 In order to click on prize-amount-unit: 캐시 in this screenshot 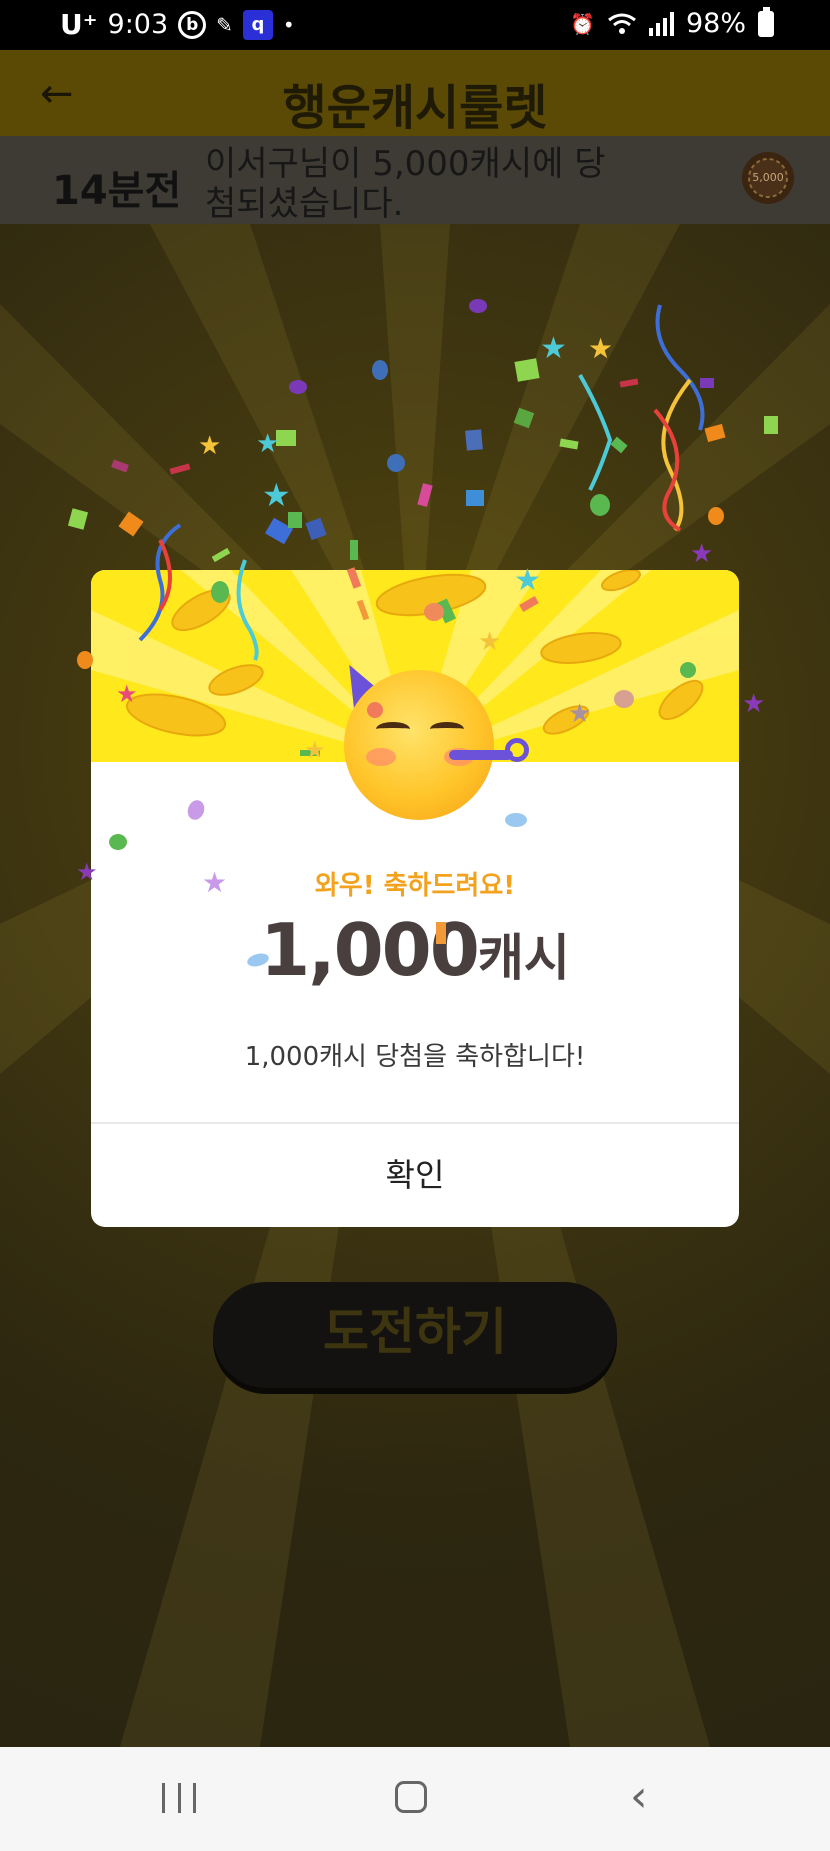, I will do `click(523, 958)`.